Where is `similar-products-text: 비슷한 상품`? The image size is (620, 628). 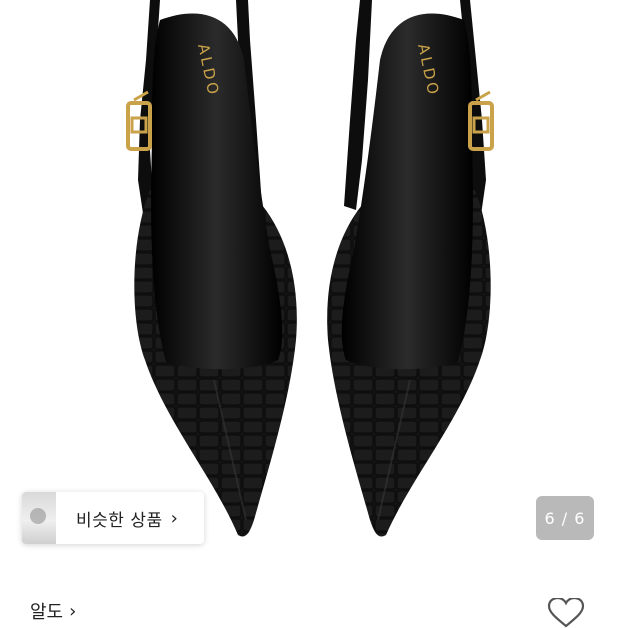
similar-products-text: 비슷한 상품 is located at coordinates (119, 520).